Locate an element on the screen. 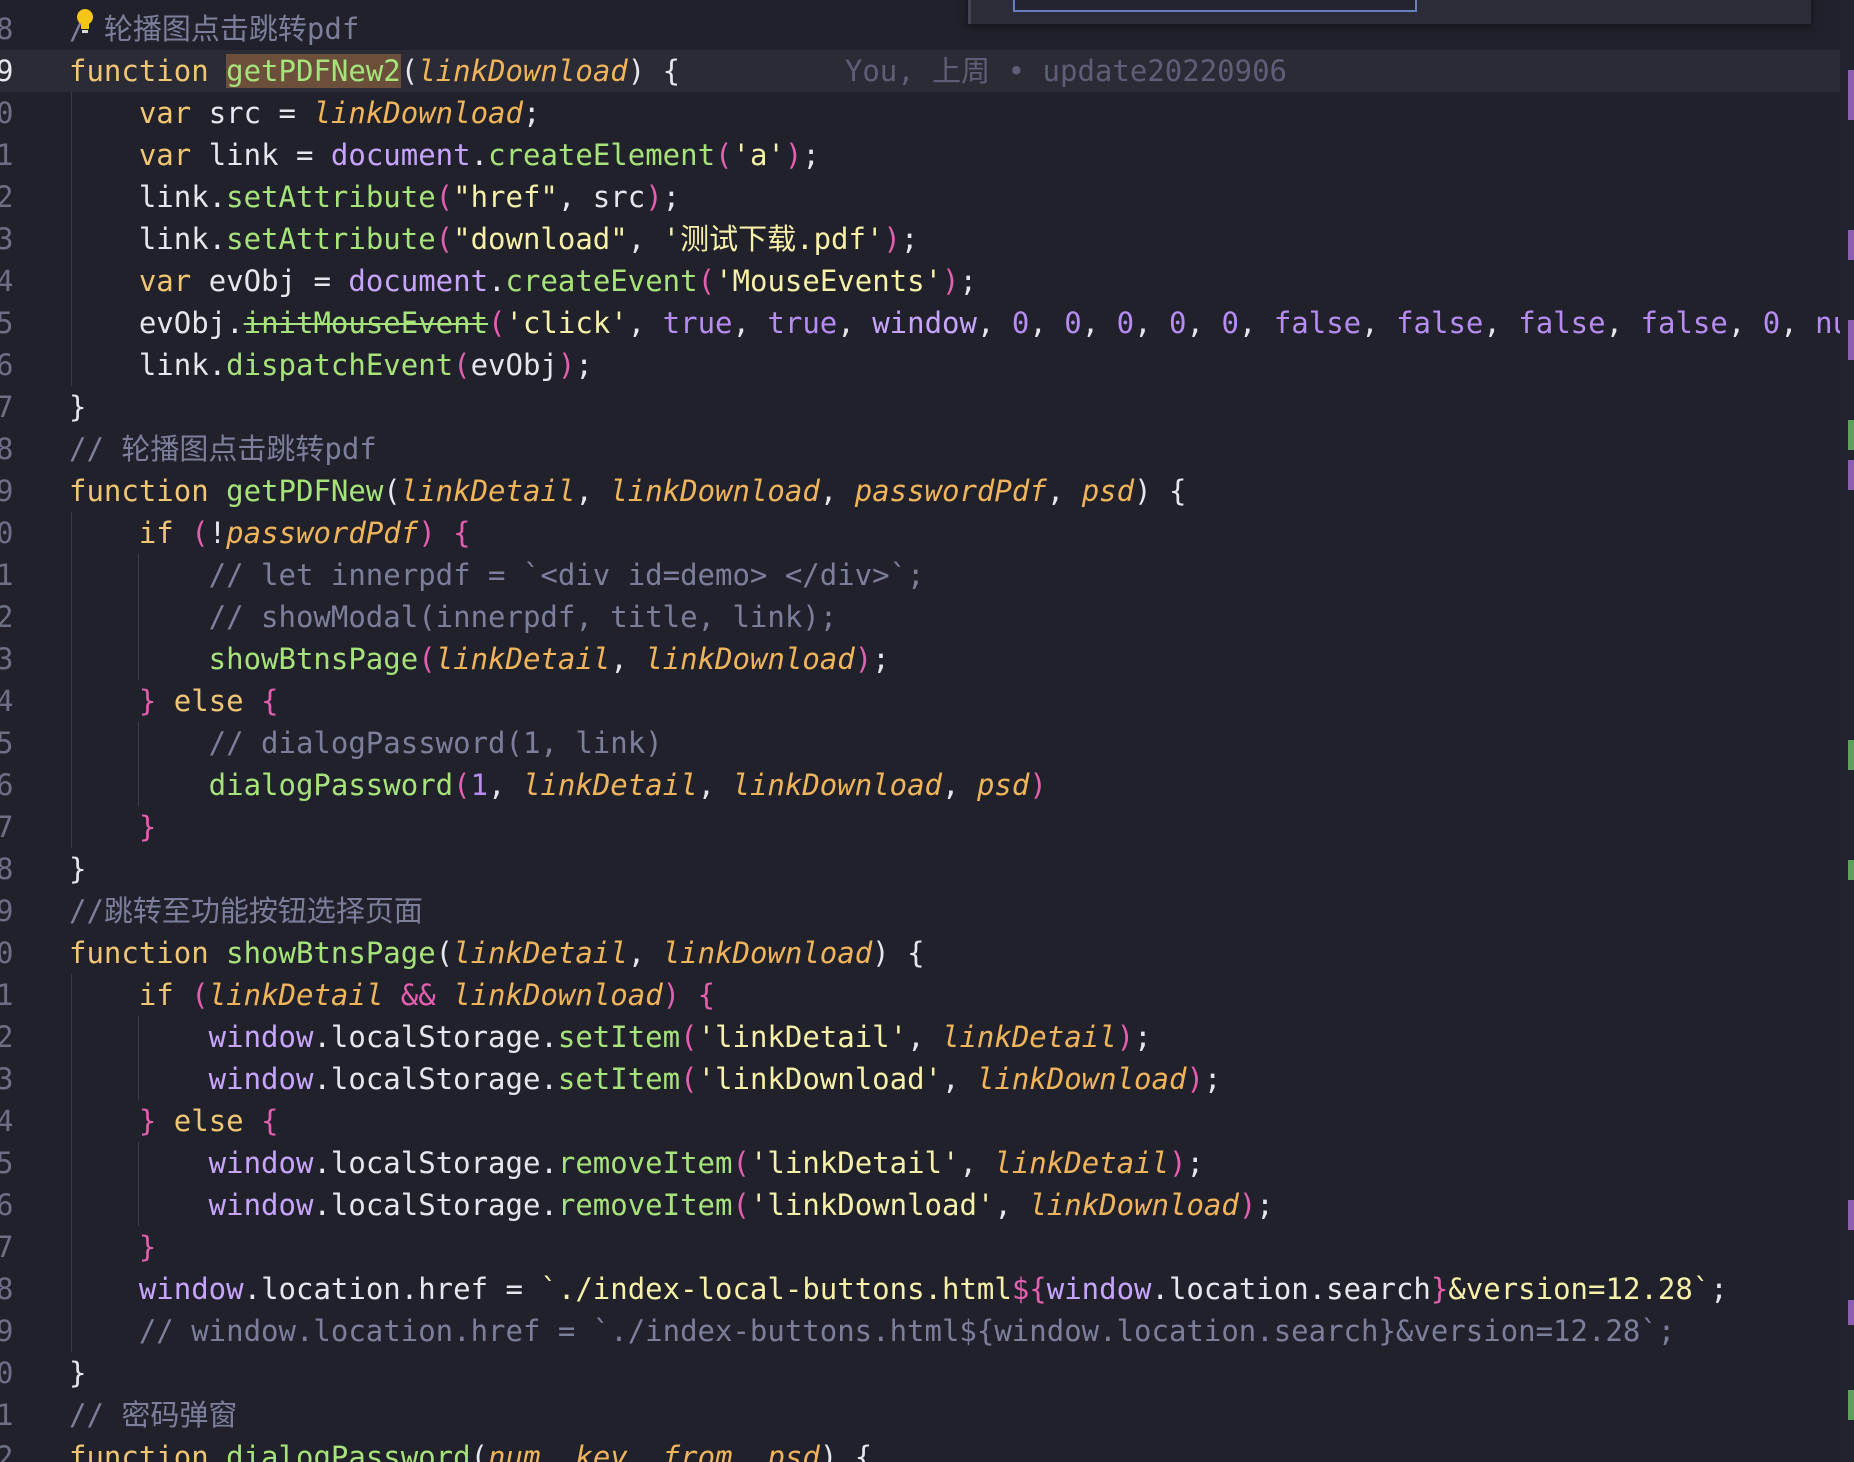 Image resolution: width=1854 pixels, height=1462 pixels. code-line: 0 var src = linkDownload; is located at coordinates (927, 113).